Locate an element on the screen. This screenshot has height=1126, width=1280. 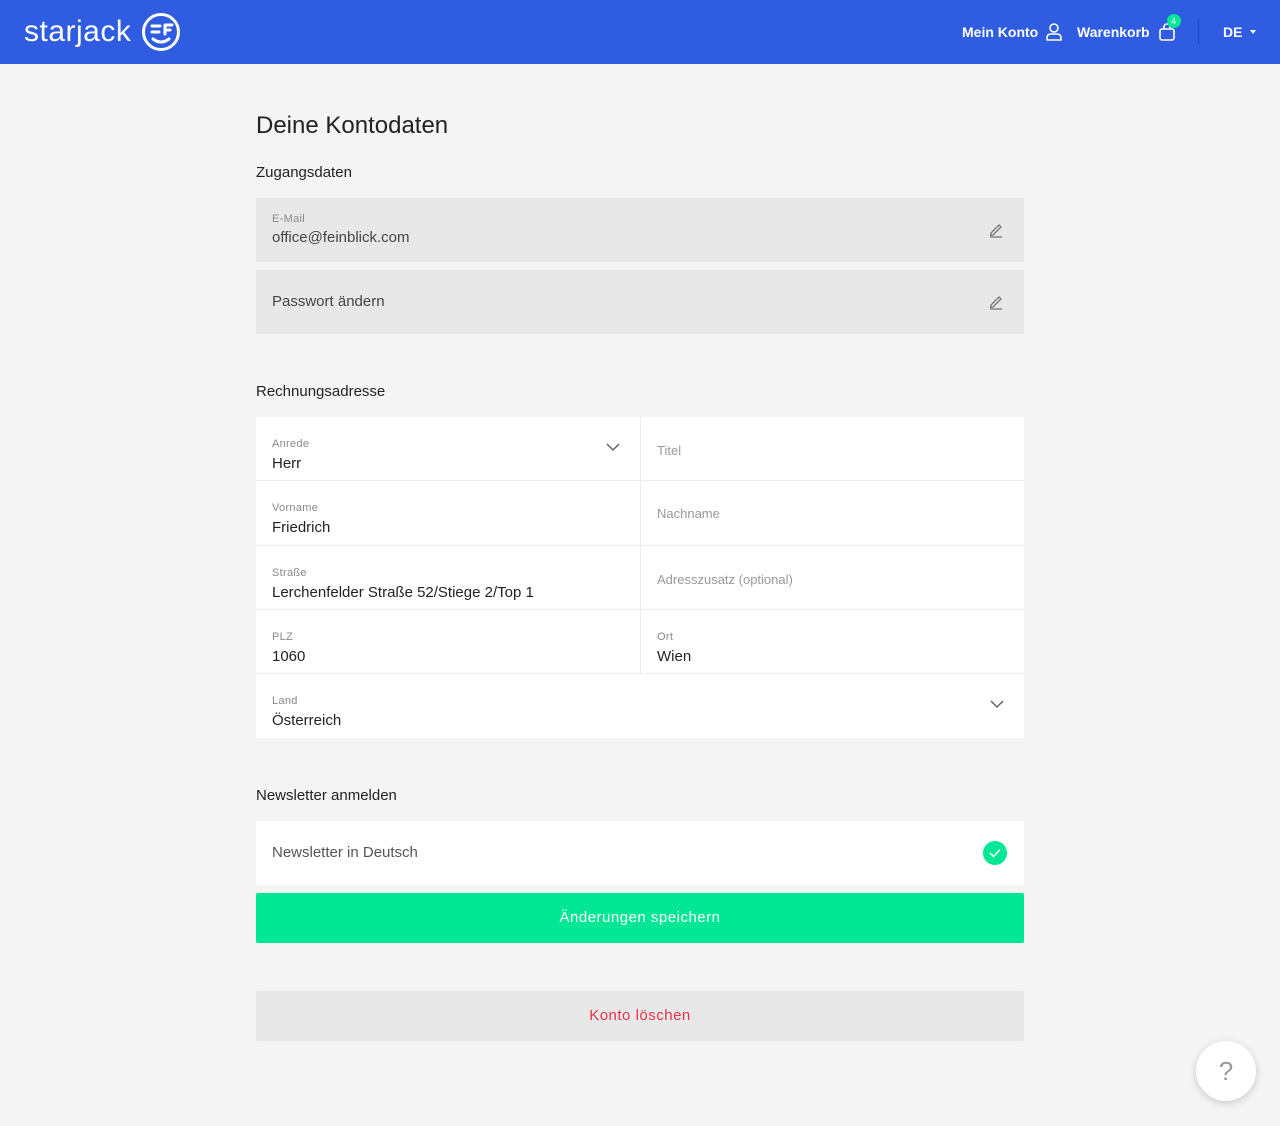
cart-link: Warenkorb 4 is located at coordinates (1129, 32).